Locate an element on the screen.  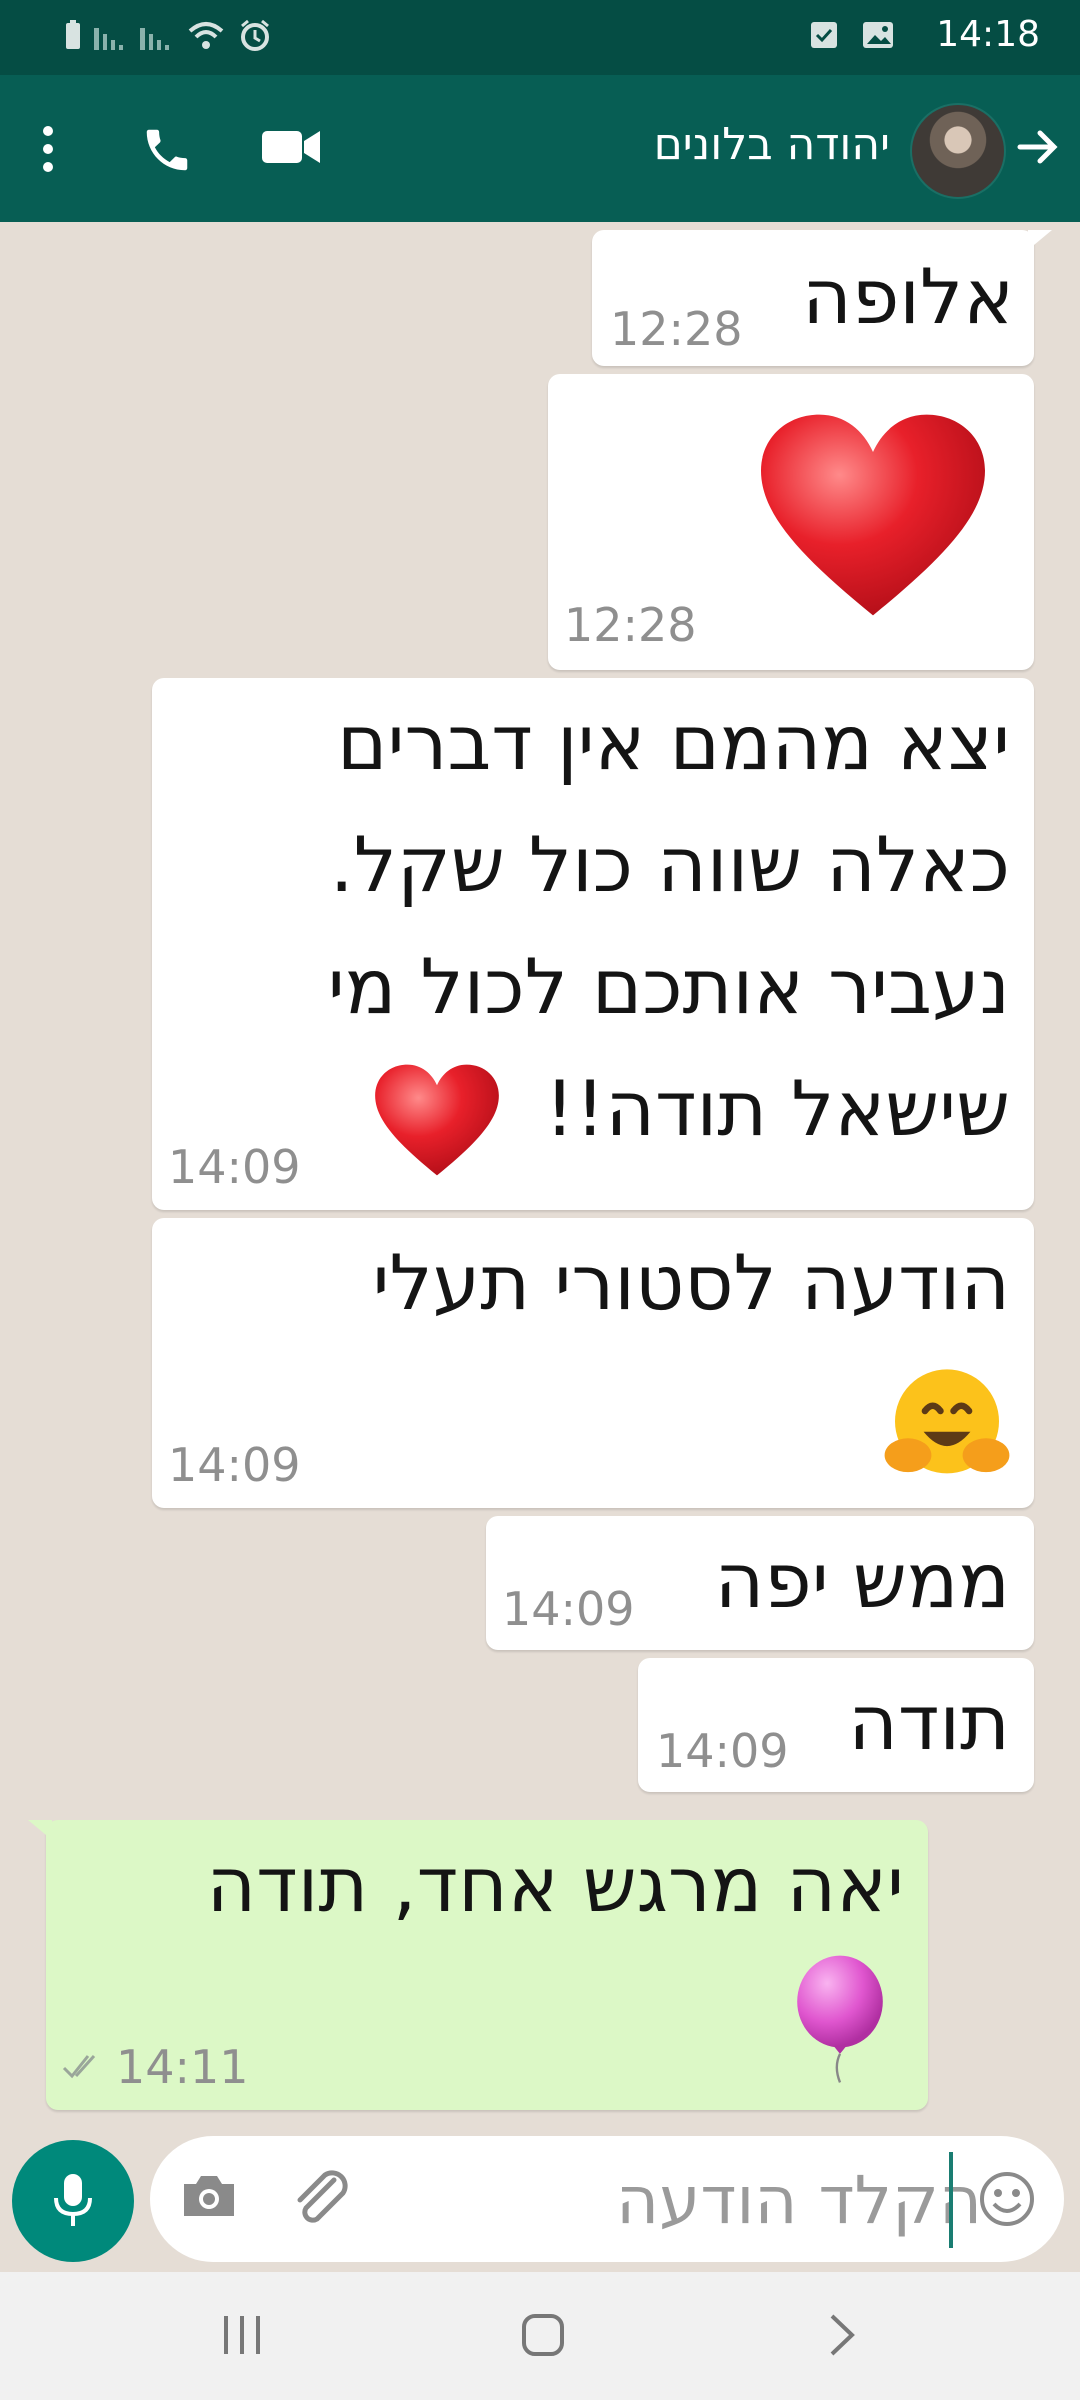
avatar is located at coordinates (958, 151).